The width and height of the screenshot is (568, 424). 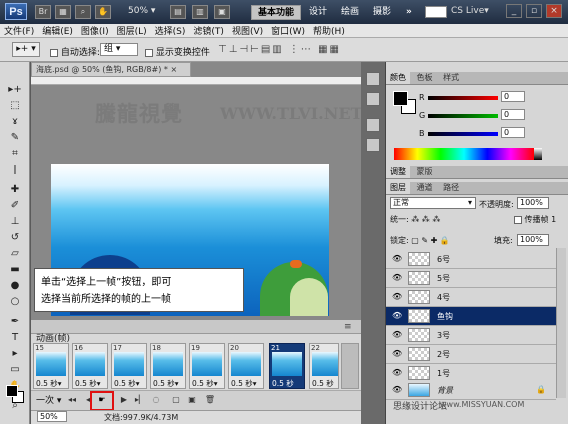 I want to click on tab-color: 颜色, so click(x=398, y=78).